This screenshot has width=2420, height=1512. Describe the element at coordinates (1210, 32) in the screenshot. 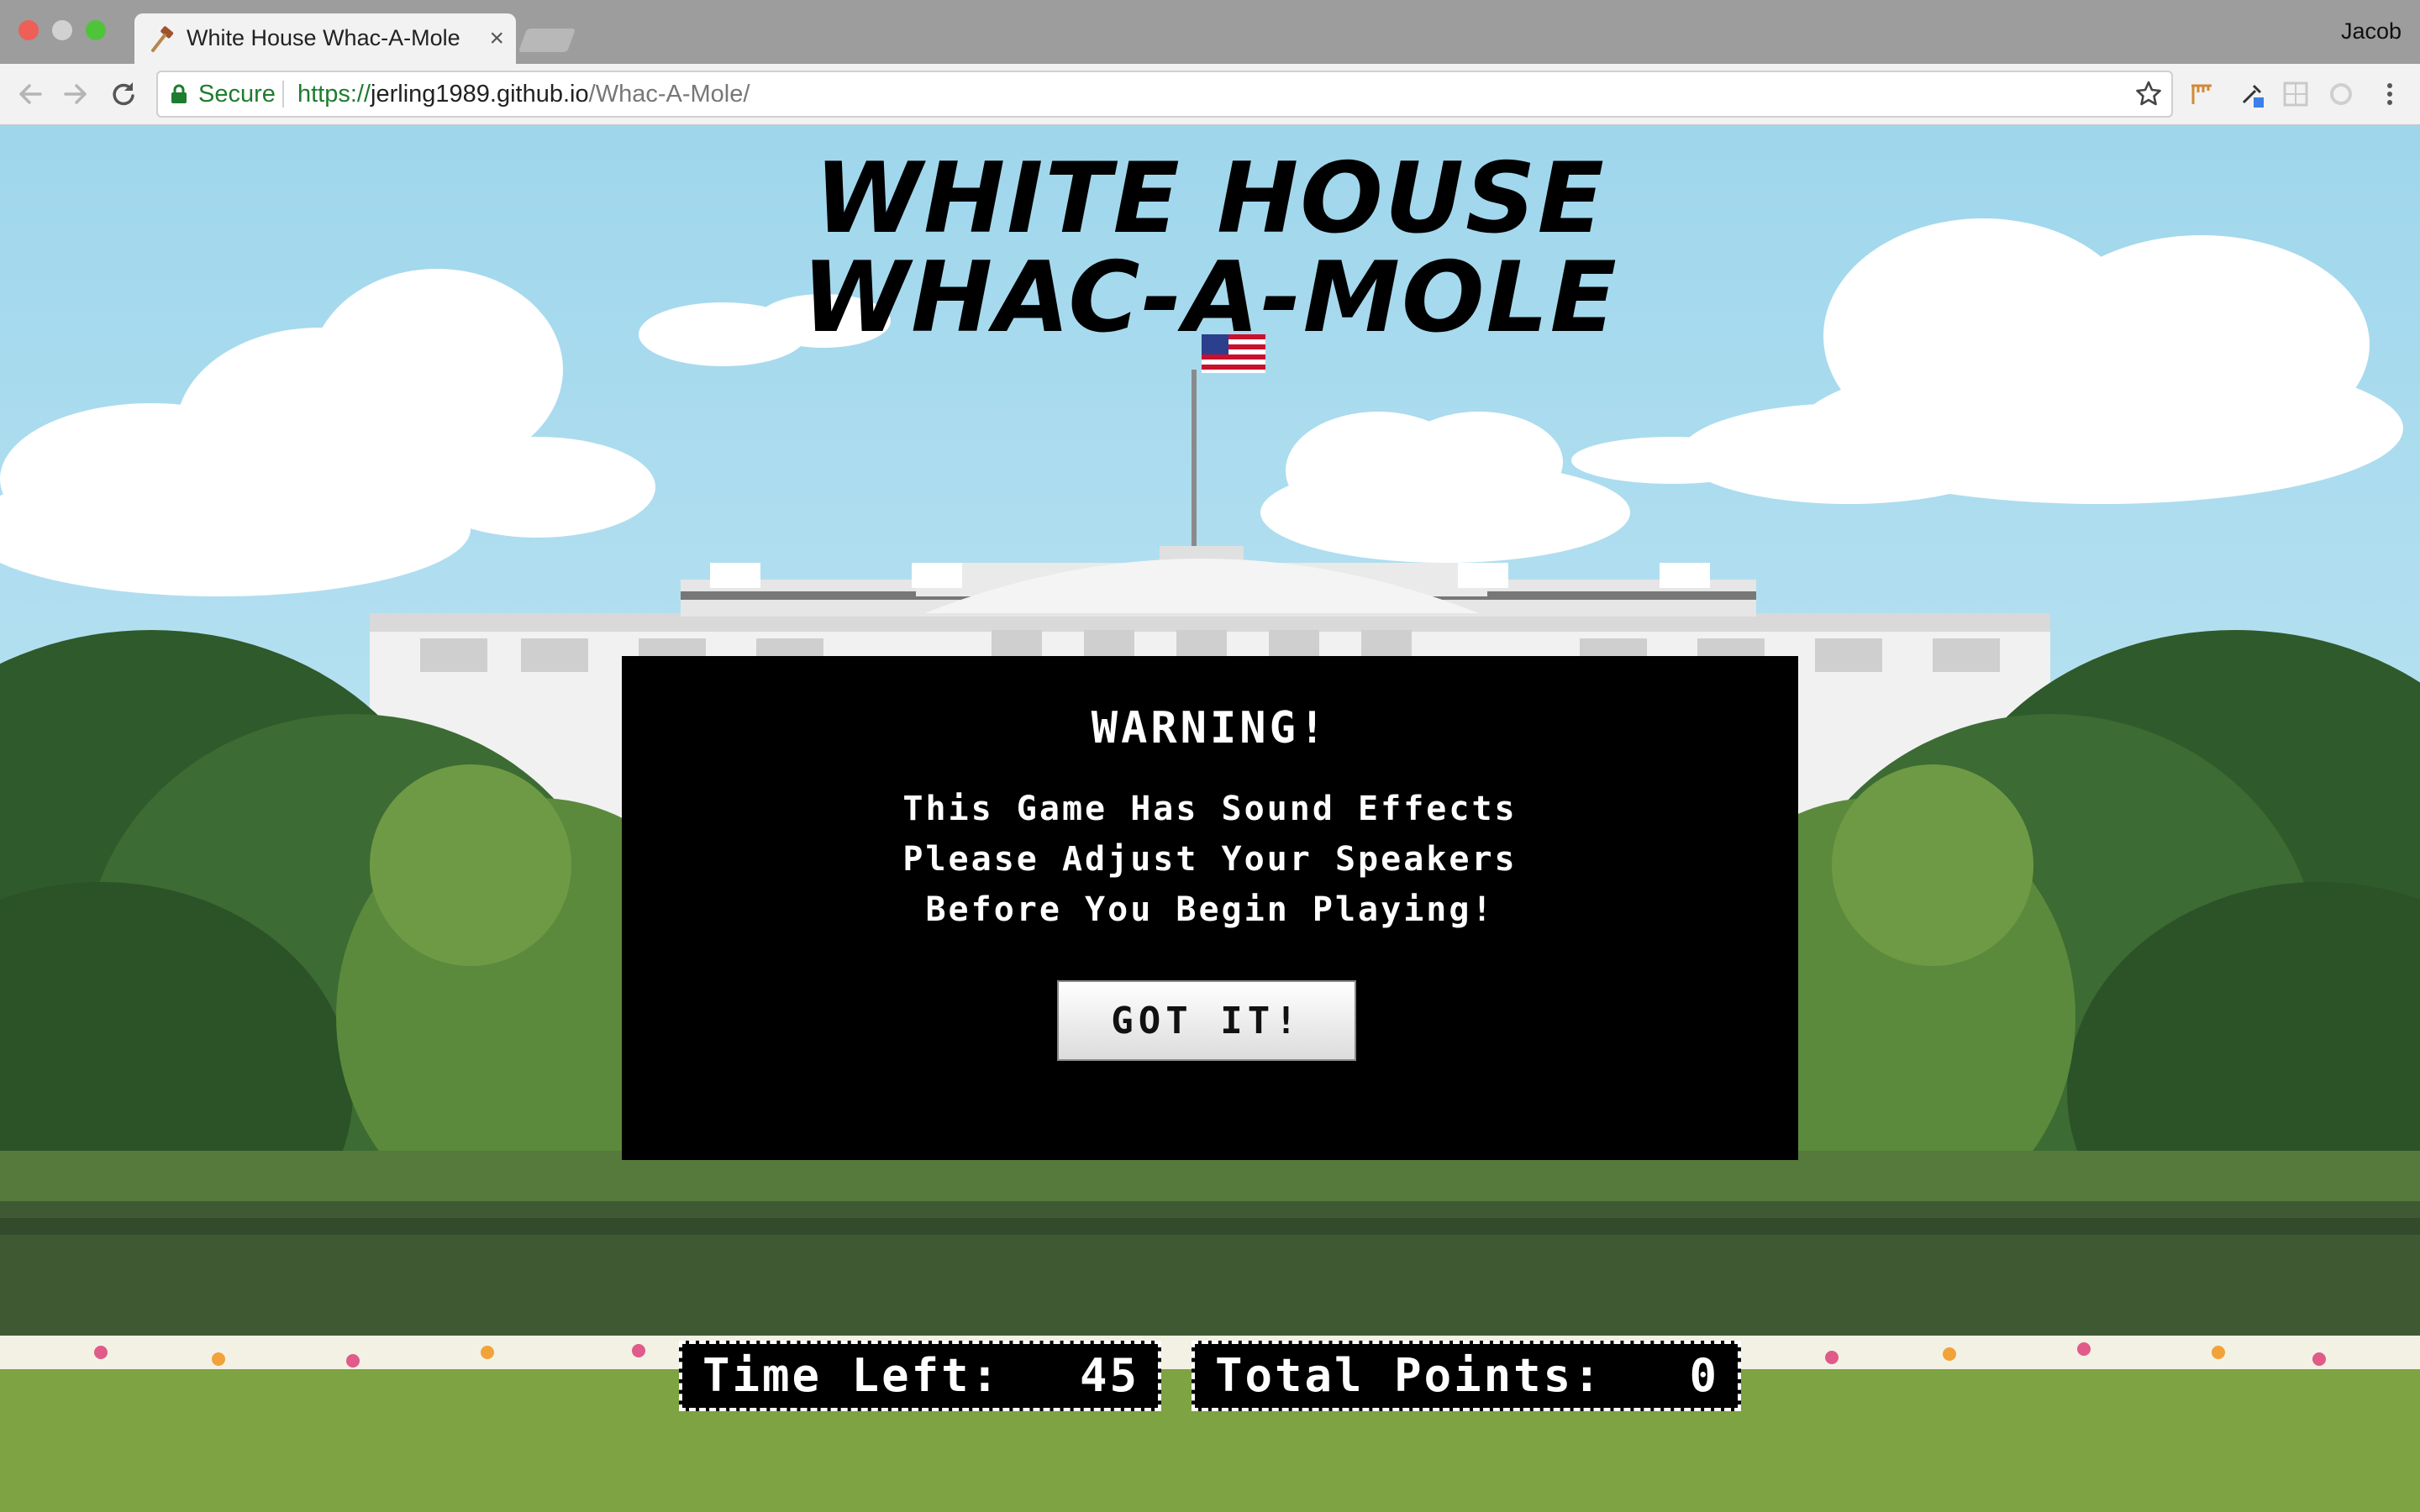

I see `browser-titlebar: White House Whac-A-Mole × Jacob` at that location.